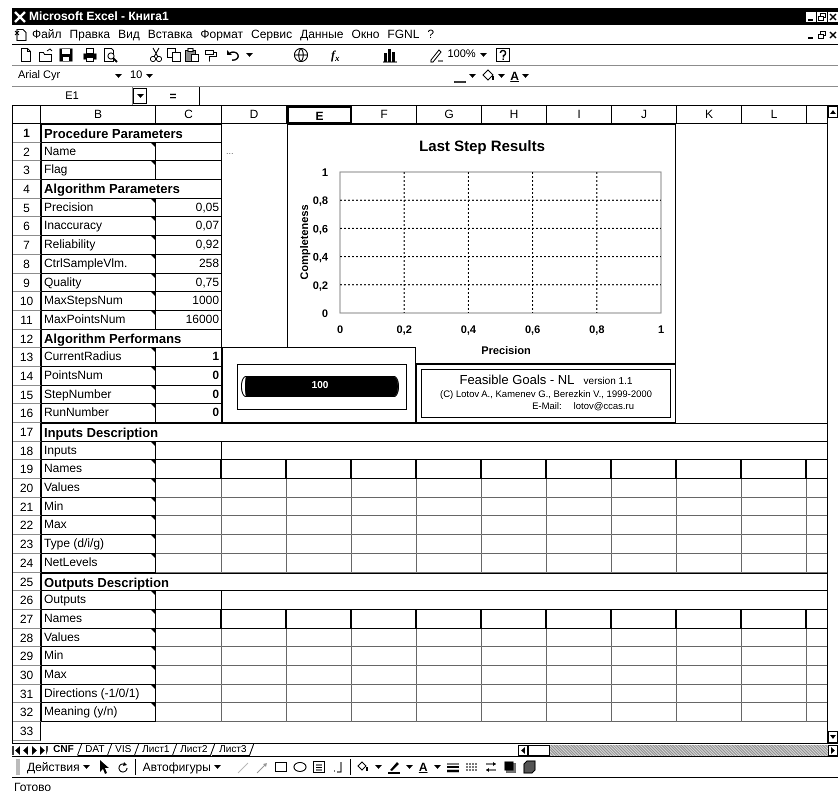 The image size is (838, 798). Describe the element at coordinates (27, 357) in the screenshot. I see `row-header: 13` at that location.